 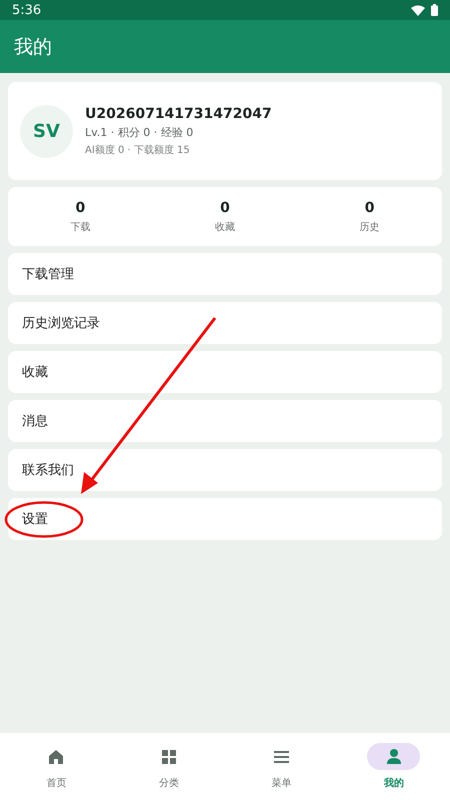 What do you see at coordinates (225, 274) in the screenshot?
I see `menu-item: 下载管理` at bounding box center [225, 274].